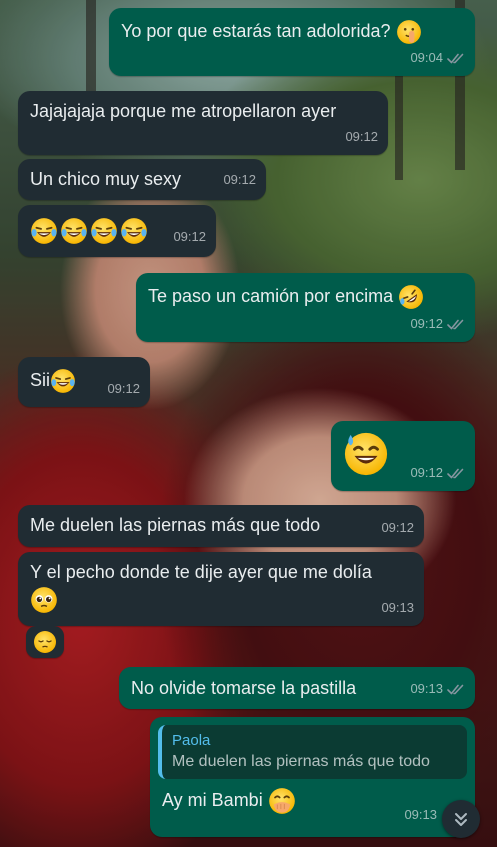  Describe the element at coordinates (292, 42) in the screenshot. I see `message-bubble: Yo por que estarás tan adolorida? 09:04` at that location.